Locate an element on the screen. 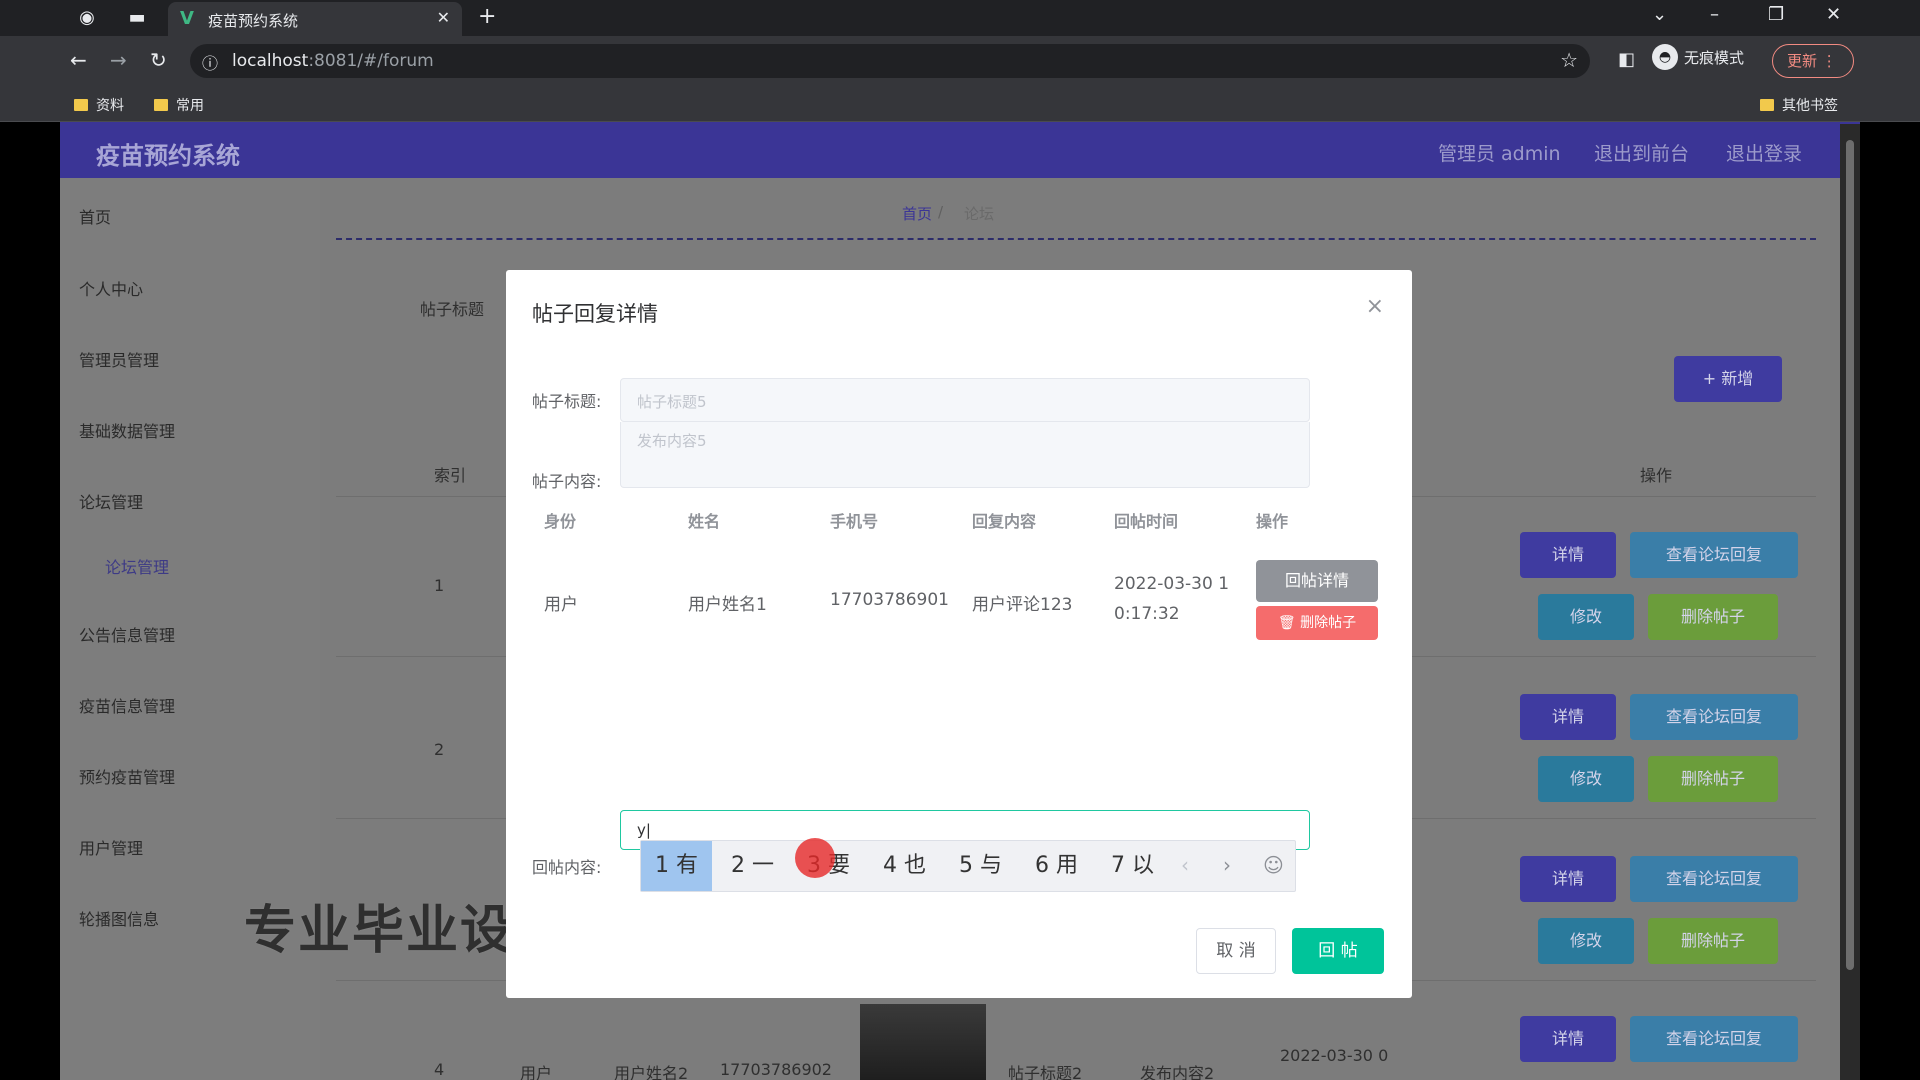 The image size is (1920, 1080). reply-time-line2: 0:17:32 is located at coordinates (1147, 614).